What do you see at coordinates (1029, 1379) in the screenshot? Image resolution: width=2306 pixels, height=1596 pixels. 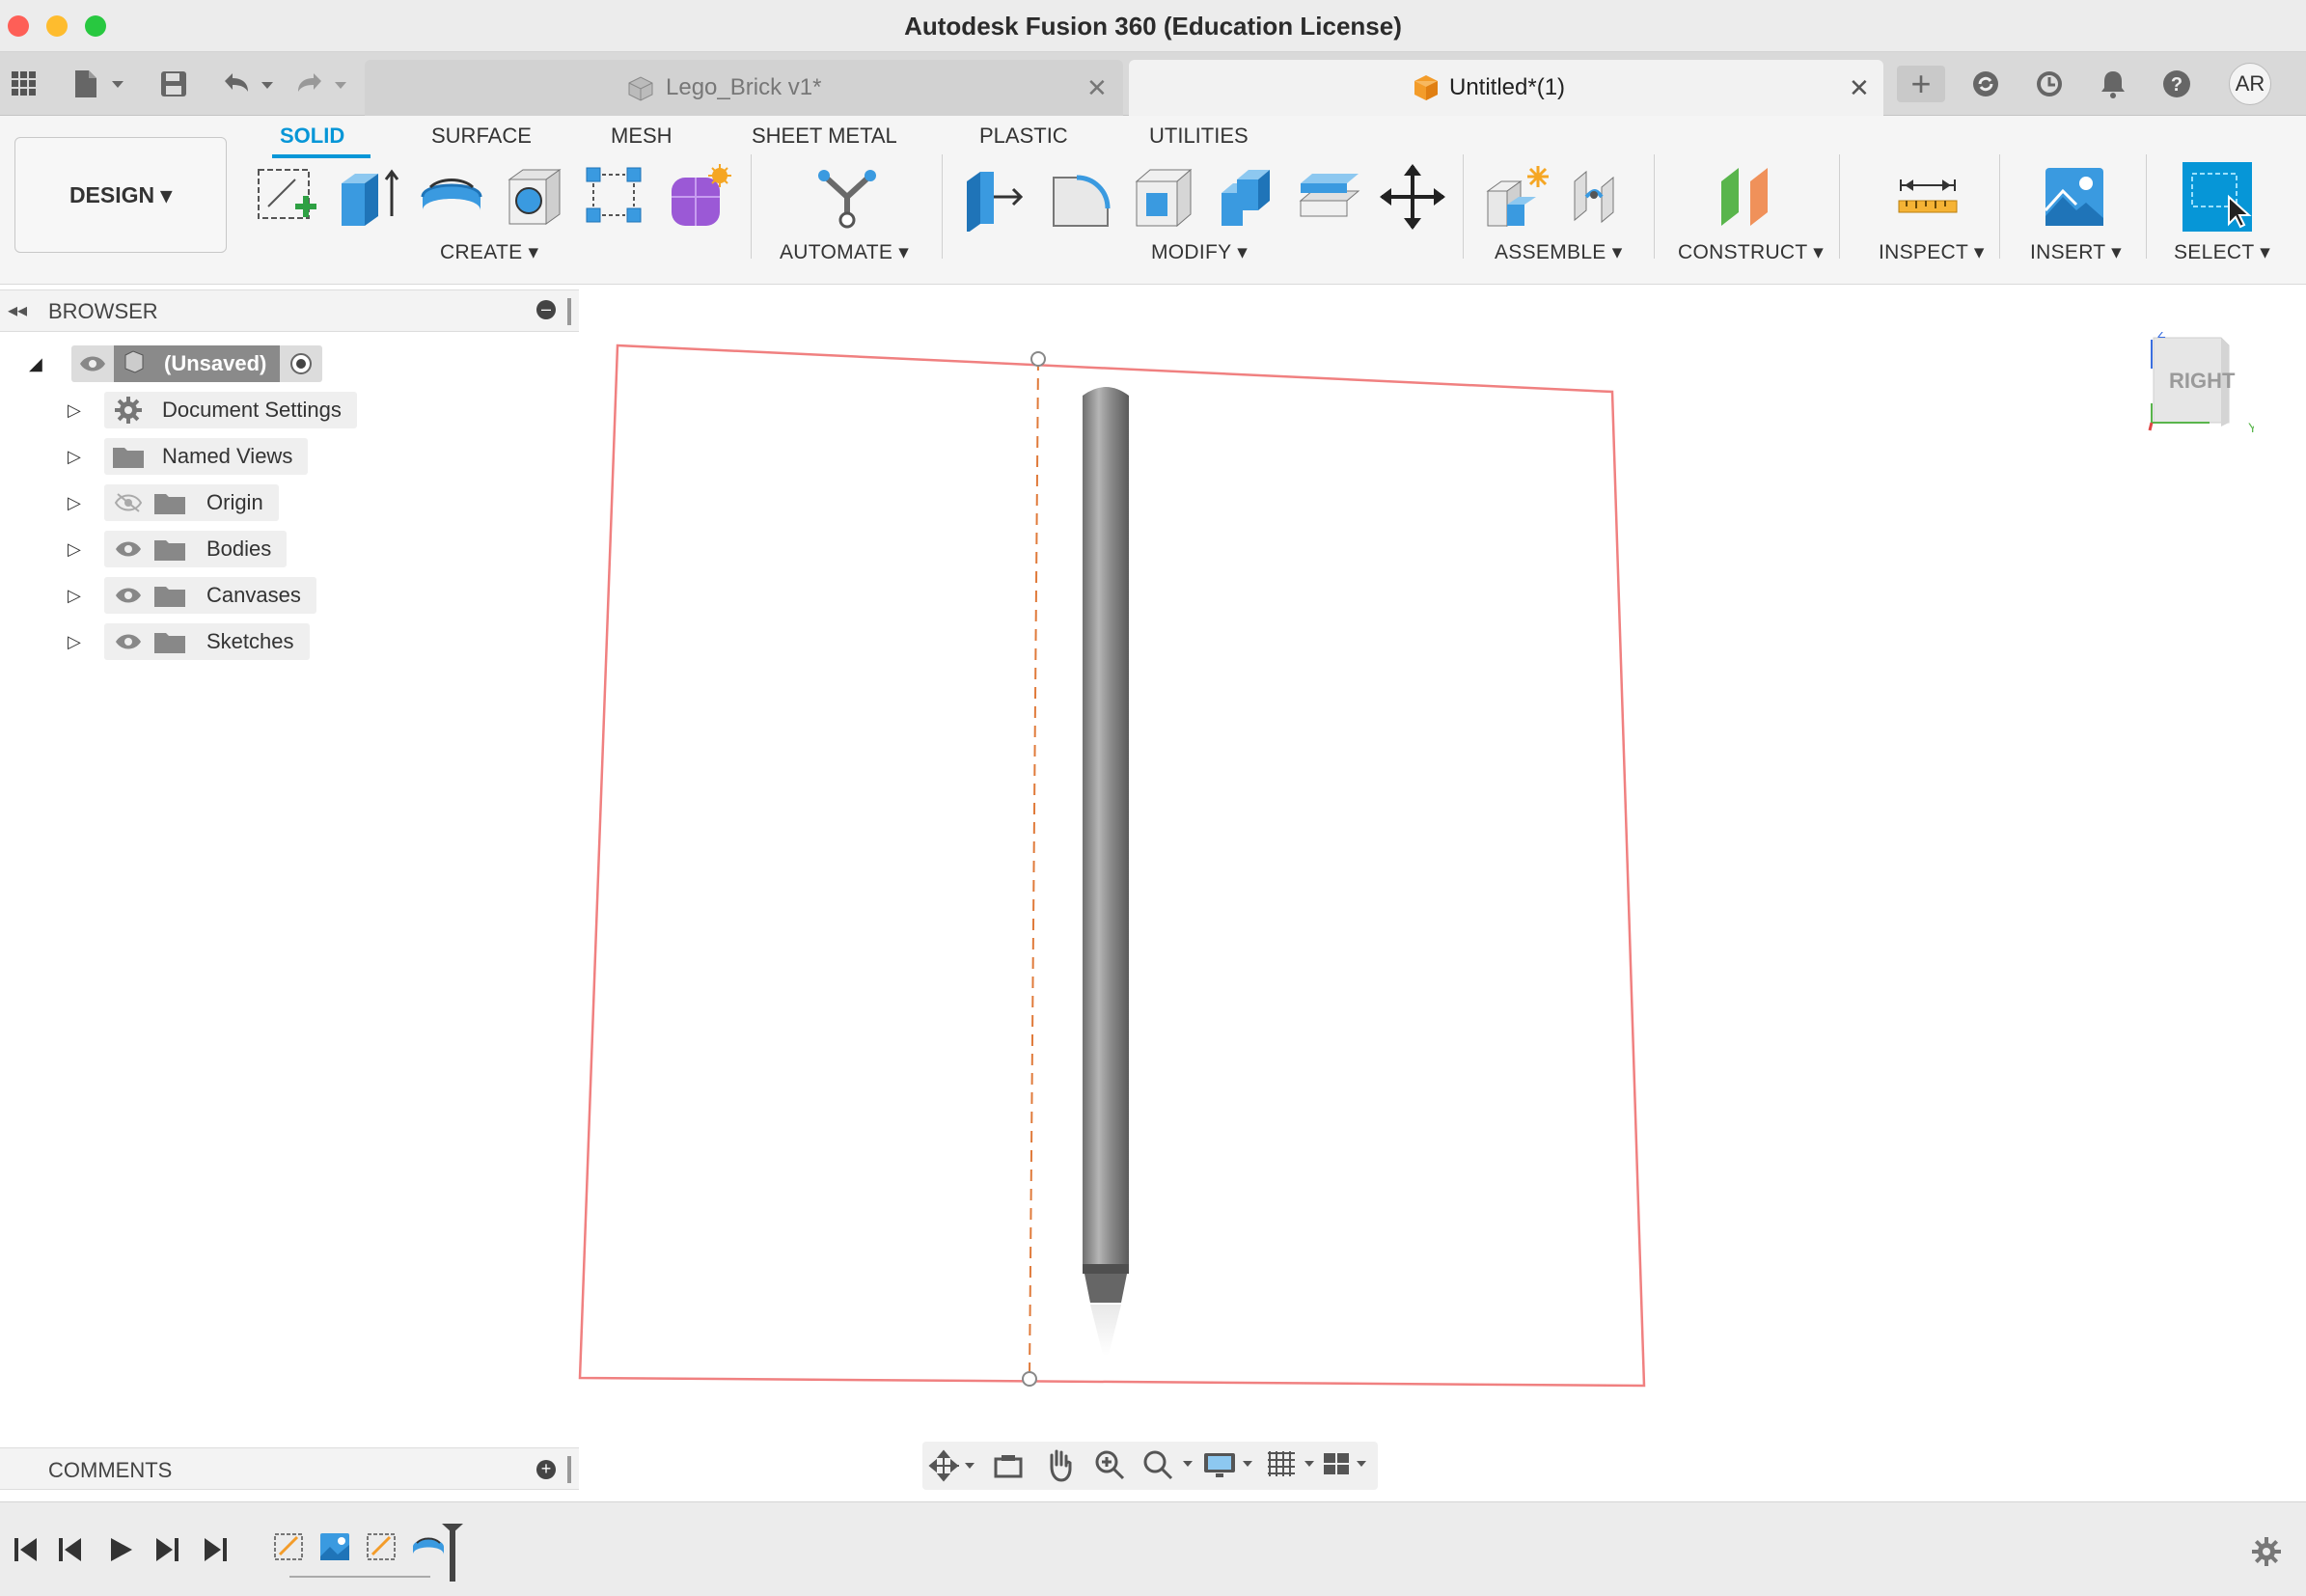 I see `canvas-handle-bottom` at bounding box center [1029, 1379].